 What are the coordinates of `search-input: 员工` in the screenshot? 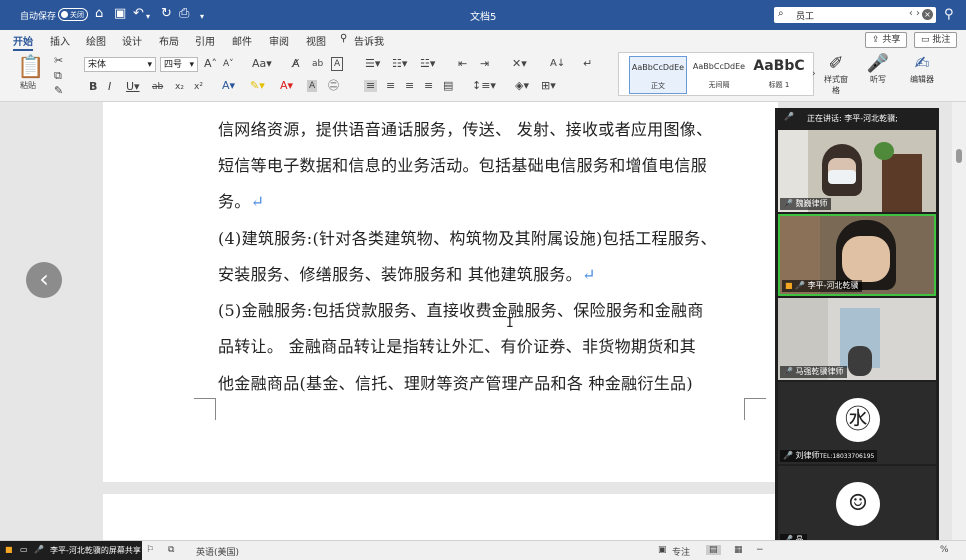 It's located at (805, 15).